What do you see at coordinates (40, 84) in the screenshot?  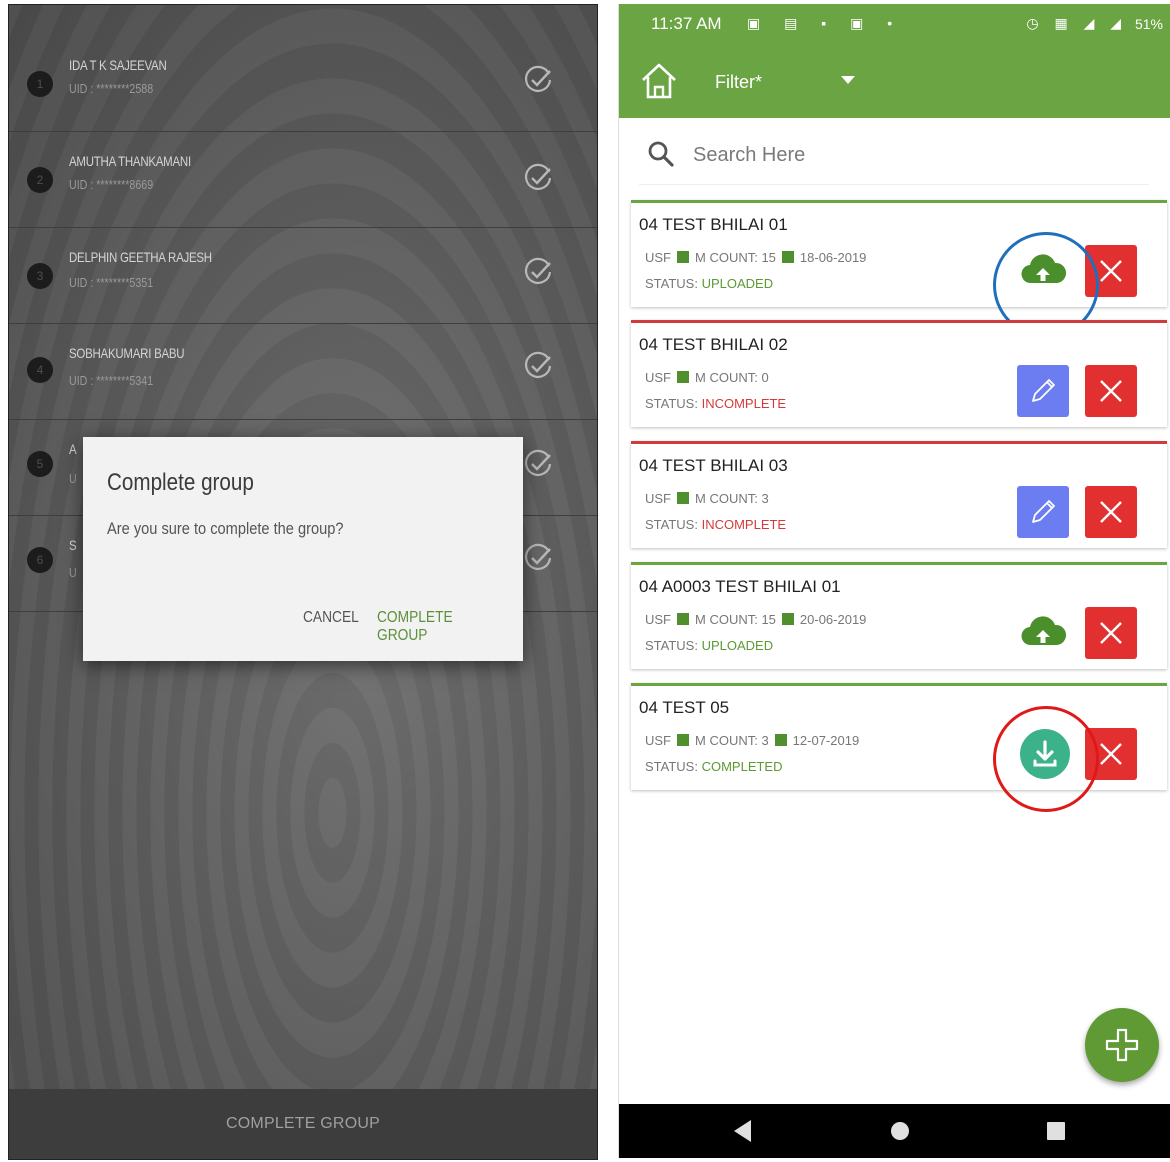 I see `member-number-badge: 1` at bounding box center [40, 84].